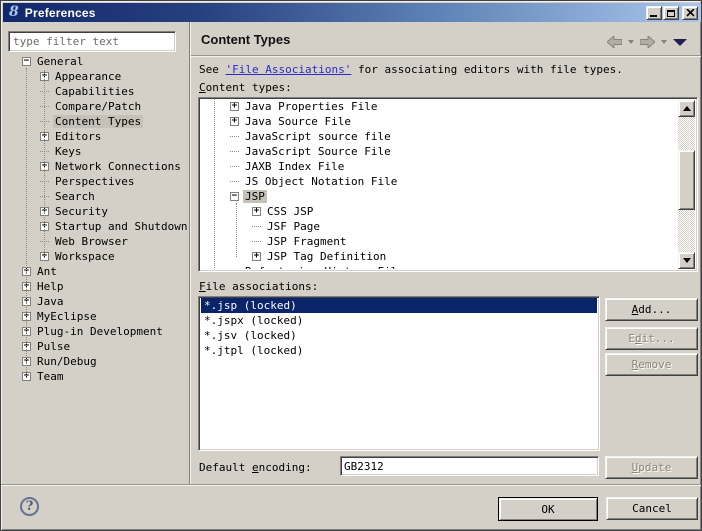  Describe the element at coordinates (651, 467) in the screenshot. I see `update-button: Update` at that location.